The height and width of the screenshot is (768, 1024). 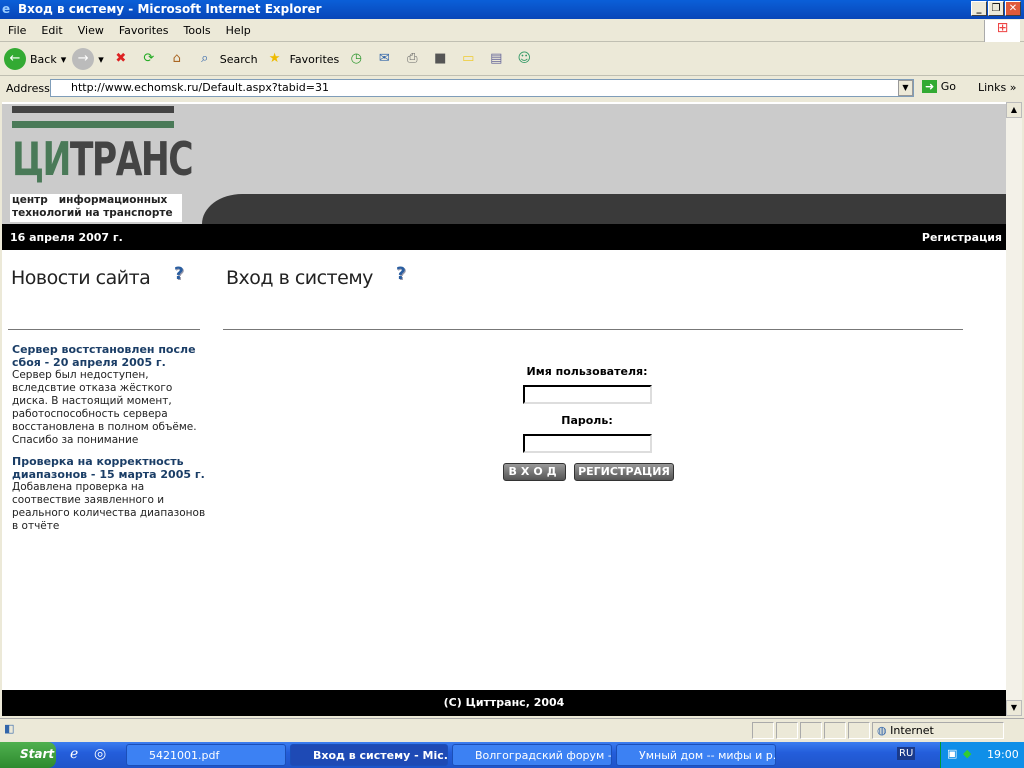 I want to click on mail-icon: ✉, so click(x=384, y=59).